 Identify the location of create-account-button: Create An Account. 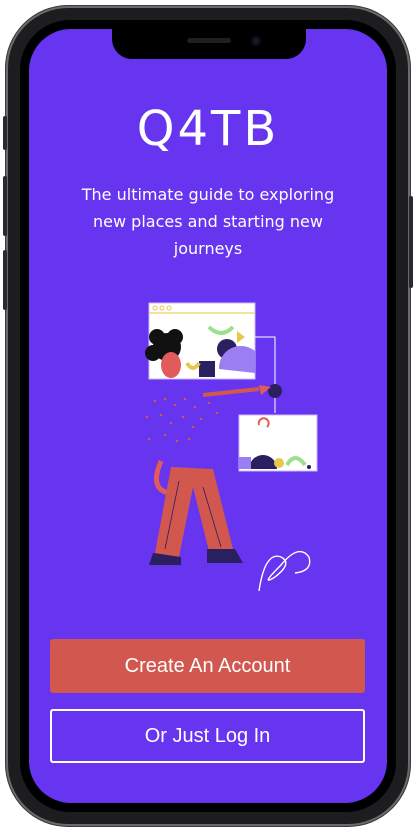
(207, 666).